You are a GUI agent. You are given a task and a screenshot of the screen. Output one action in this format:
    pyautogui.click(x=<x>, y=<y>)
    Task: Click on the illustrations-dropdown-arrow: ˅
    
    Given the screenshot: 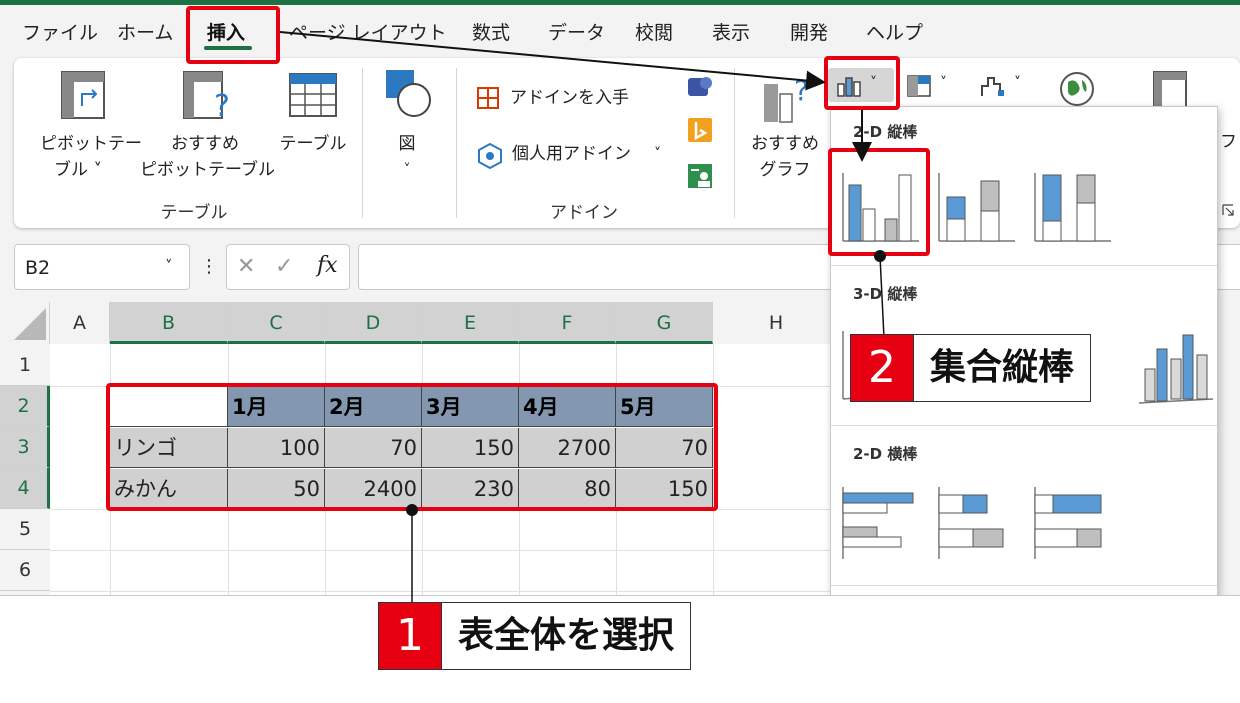 What is the action you would take?
    pyautogui.click(x=407, y=170)
    